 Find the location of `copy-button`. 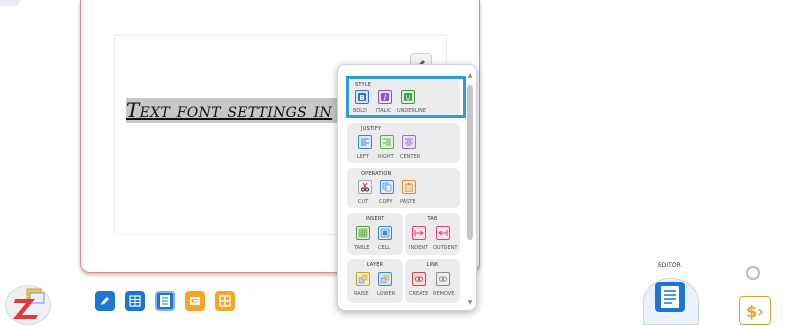

copy-button is located at coordinates (387, 187).